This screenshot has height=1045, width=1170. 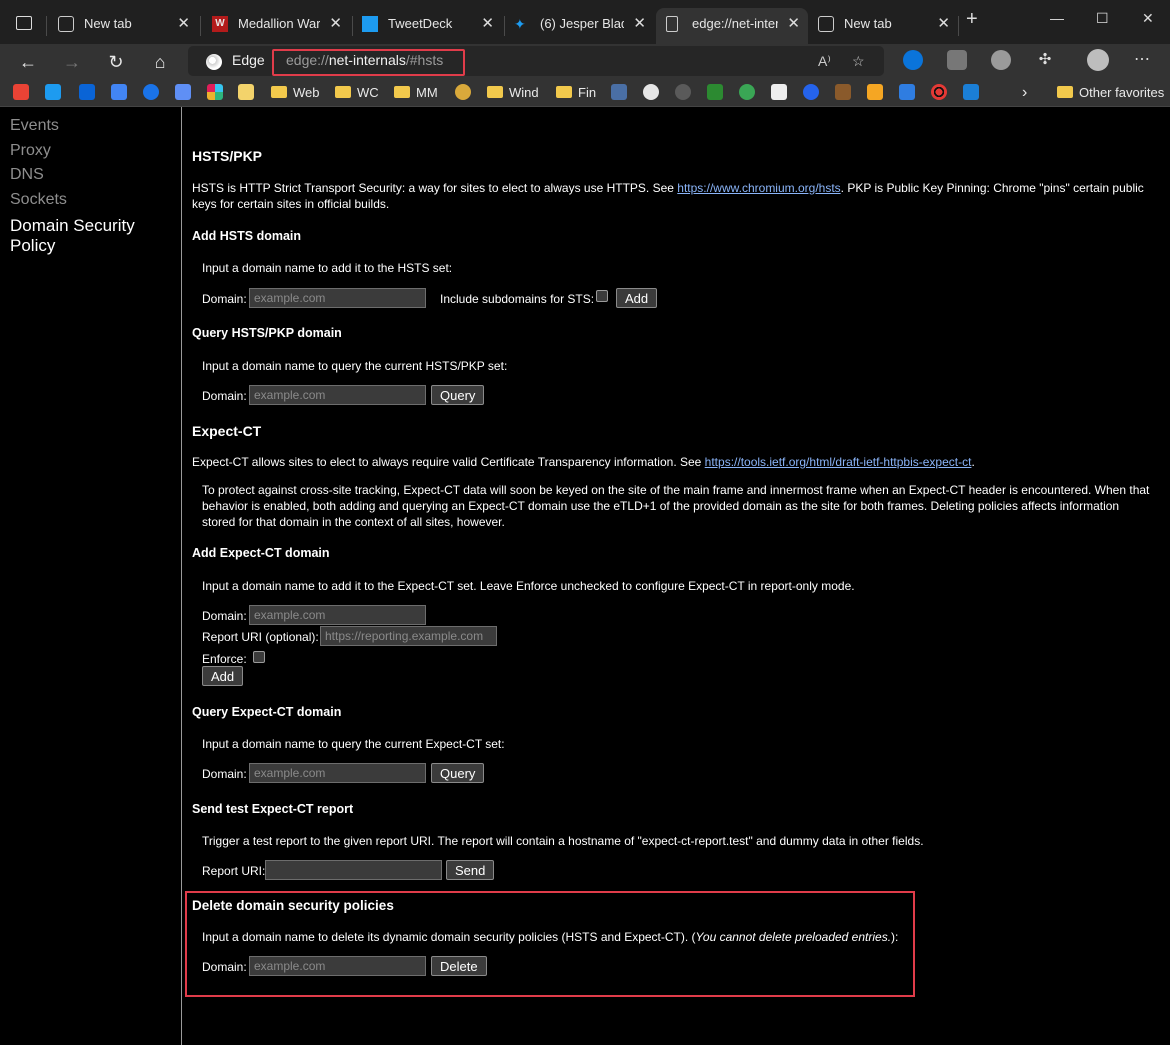 What do you see at coordinates (90, 93) in the screenshot?
I see `outlook-icon` at bounding box center [90, 93].